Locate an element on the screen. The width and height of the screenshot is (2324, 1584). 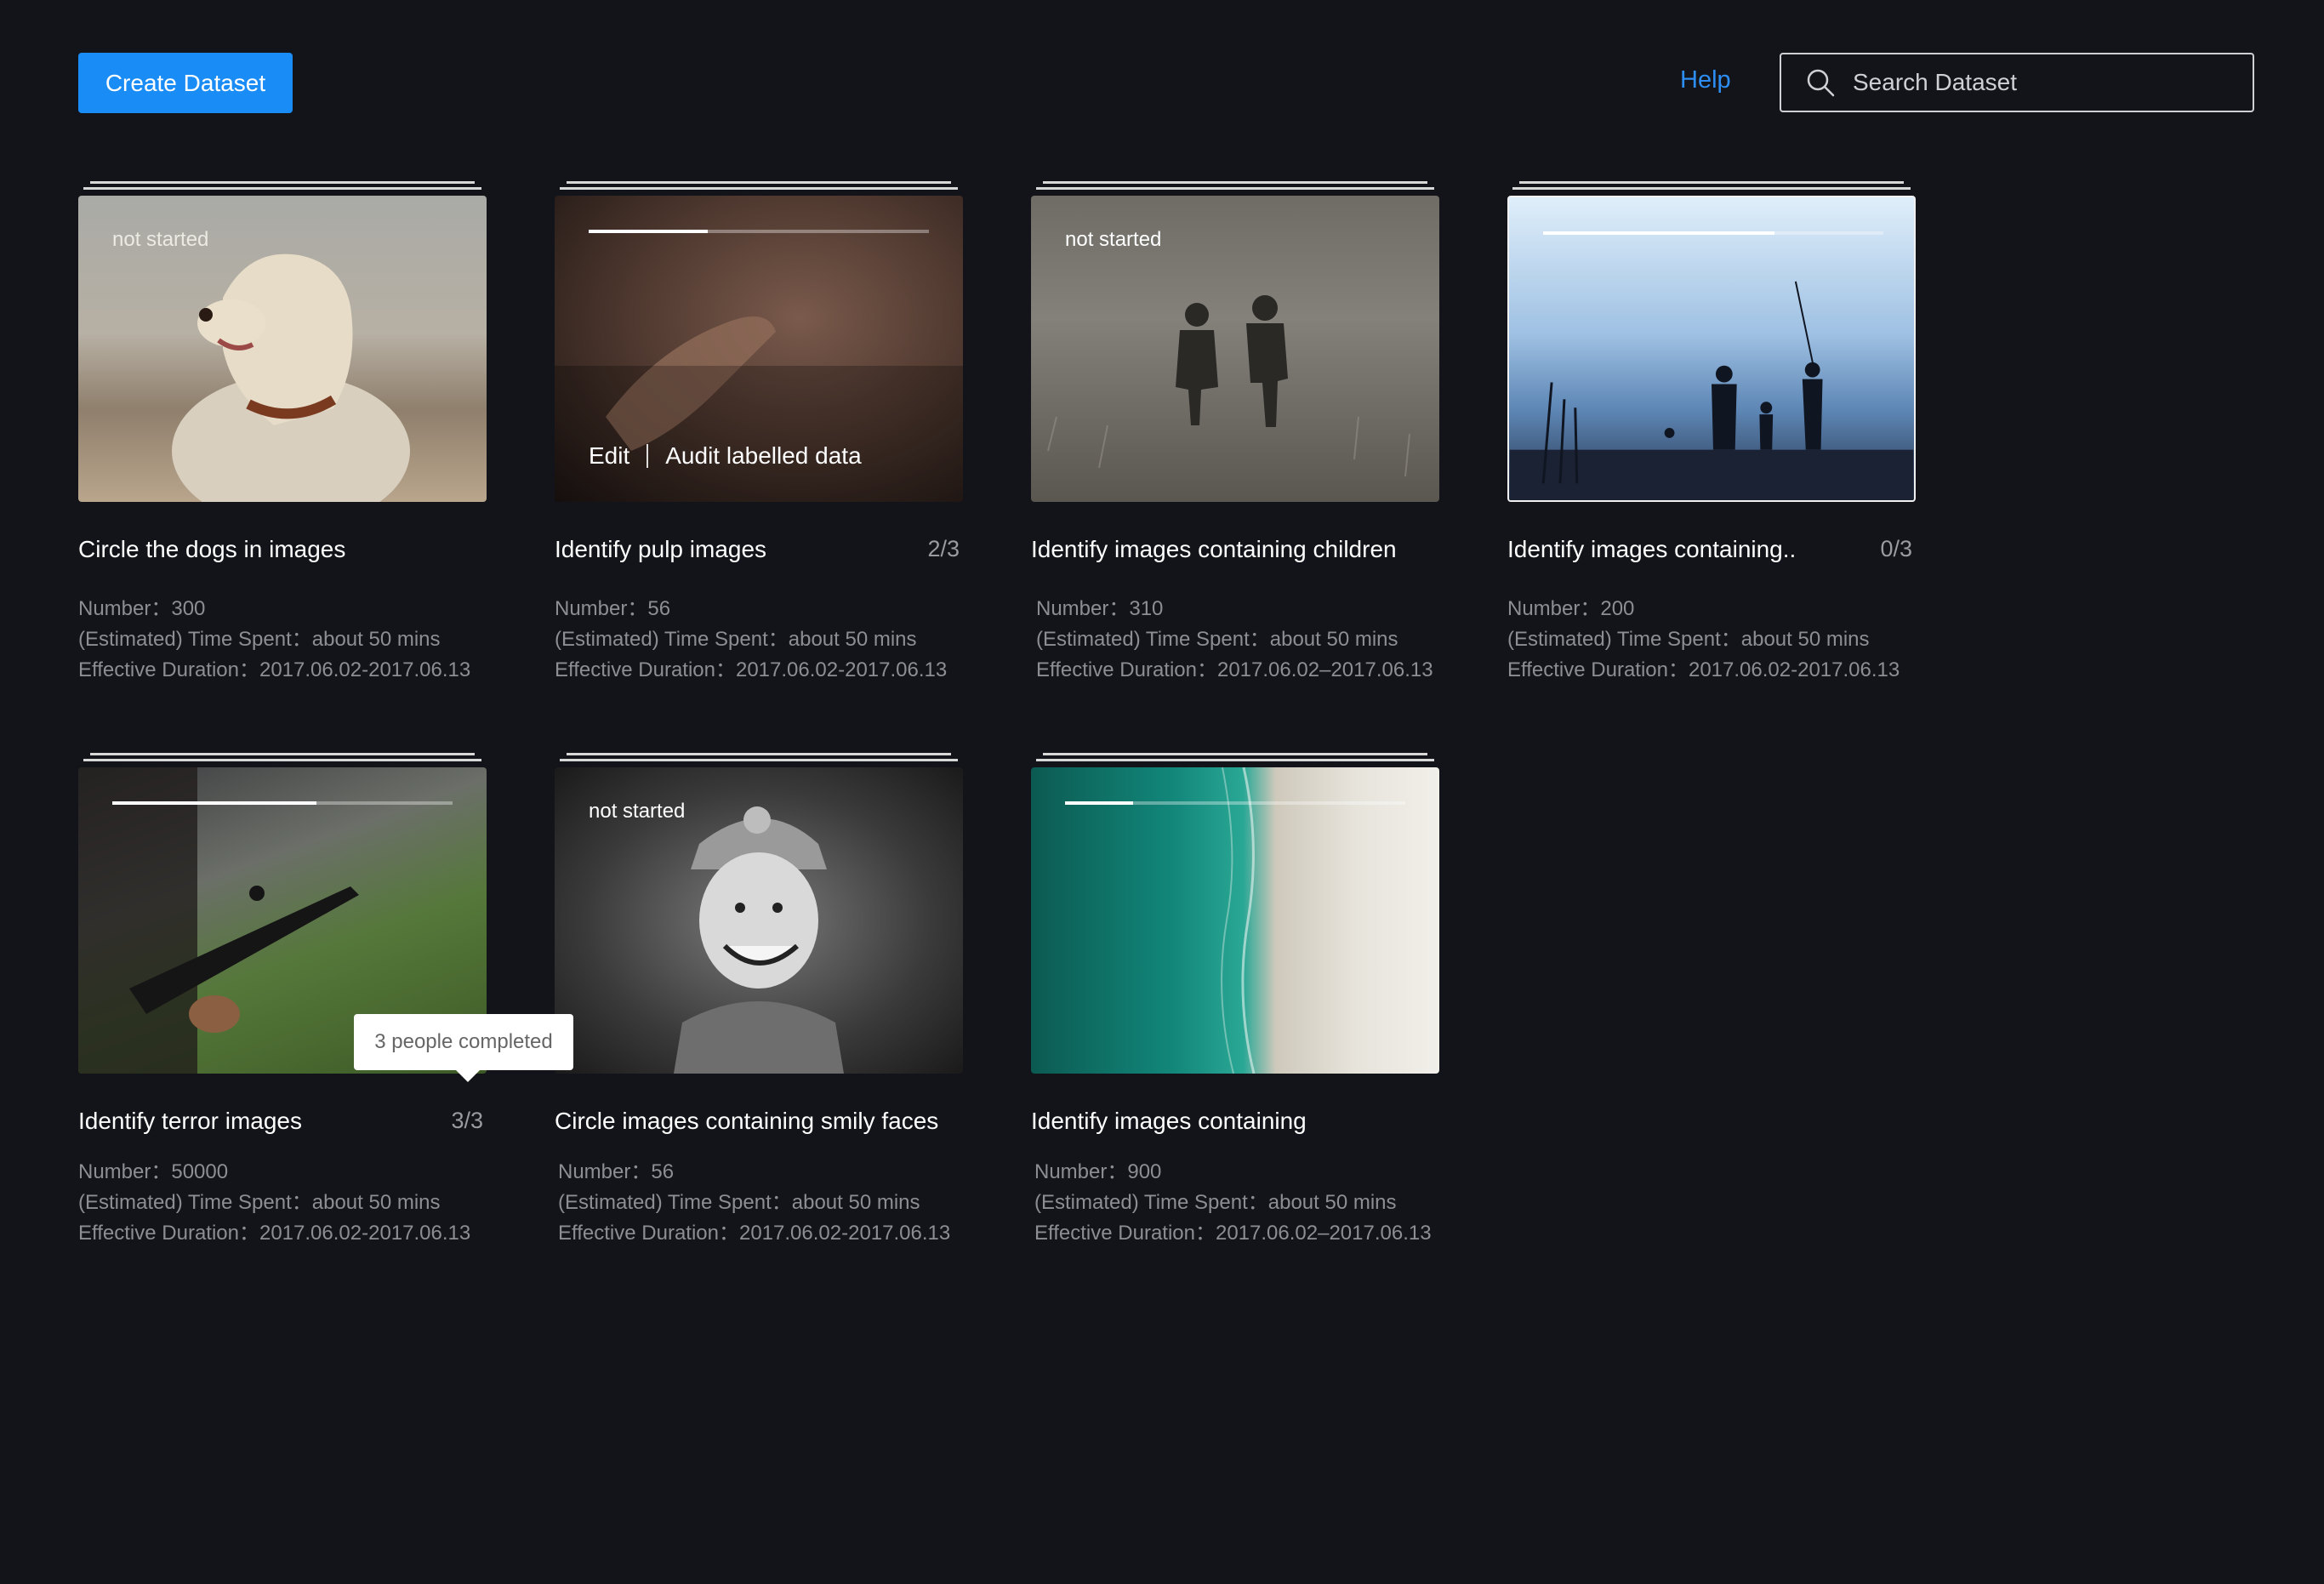
card-title: Identify images containing children is located at coordinates (1214, 549).